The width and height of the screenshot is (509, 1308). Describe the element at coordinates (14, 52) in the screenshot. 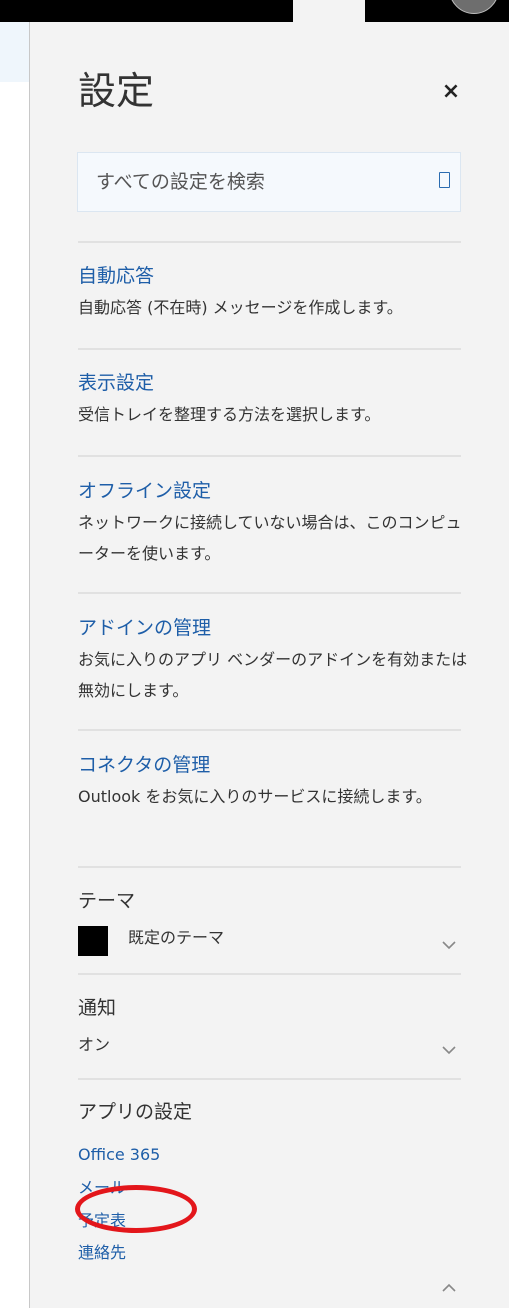

I see `selected-row-strip` at that location.